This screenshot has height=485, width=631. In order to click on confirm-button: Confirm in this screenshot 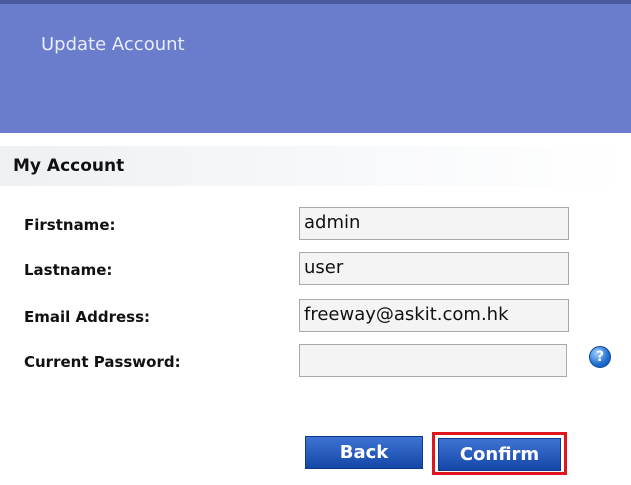, I will do `click(499, 454)`.